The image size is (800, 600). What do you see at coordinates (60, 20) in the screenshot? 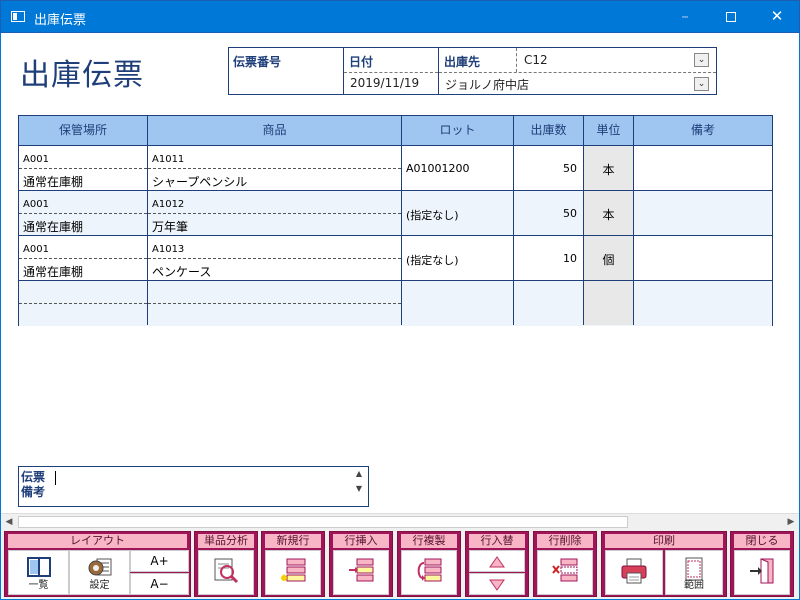
I see `window-title: 出庫伝票` at bounding box center [60, 20].